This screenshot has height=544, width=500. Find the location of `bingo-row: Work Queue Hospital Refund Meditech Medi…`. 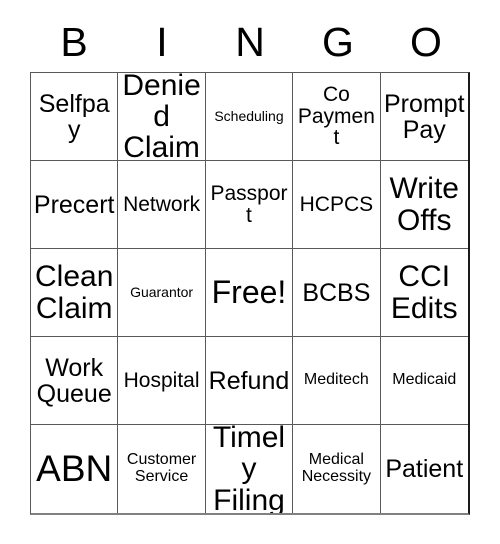

bingo-row: Work Queue Hospital Refund Meditech Medi… is located at coordinates (249, 381).